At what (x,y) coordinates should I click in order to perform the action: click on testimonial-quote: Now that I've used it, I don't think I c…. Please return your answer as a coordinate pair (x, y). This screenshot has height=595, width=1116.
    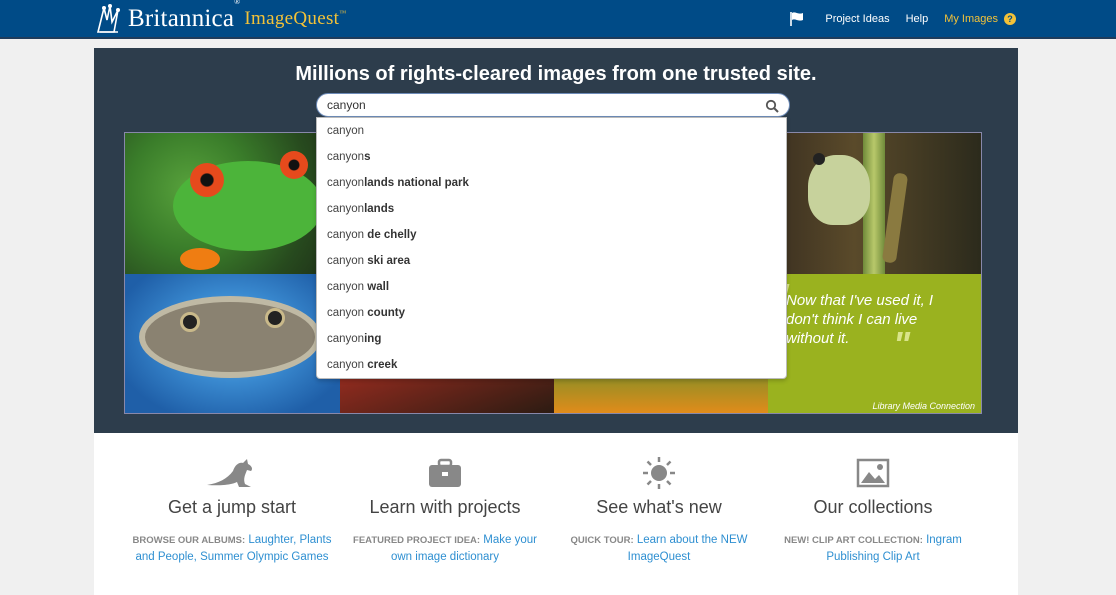
    Looking at the image, I should click on (860, 319).